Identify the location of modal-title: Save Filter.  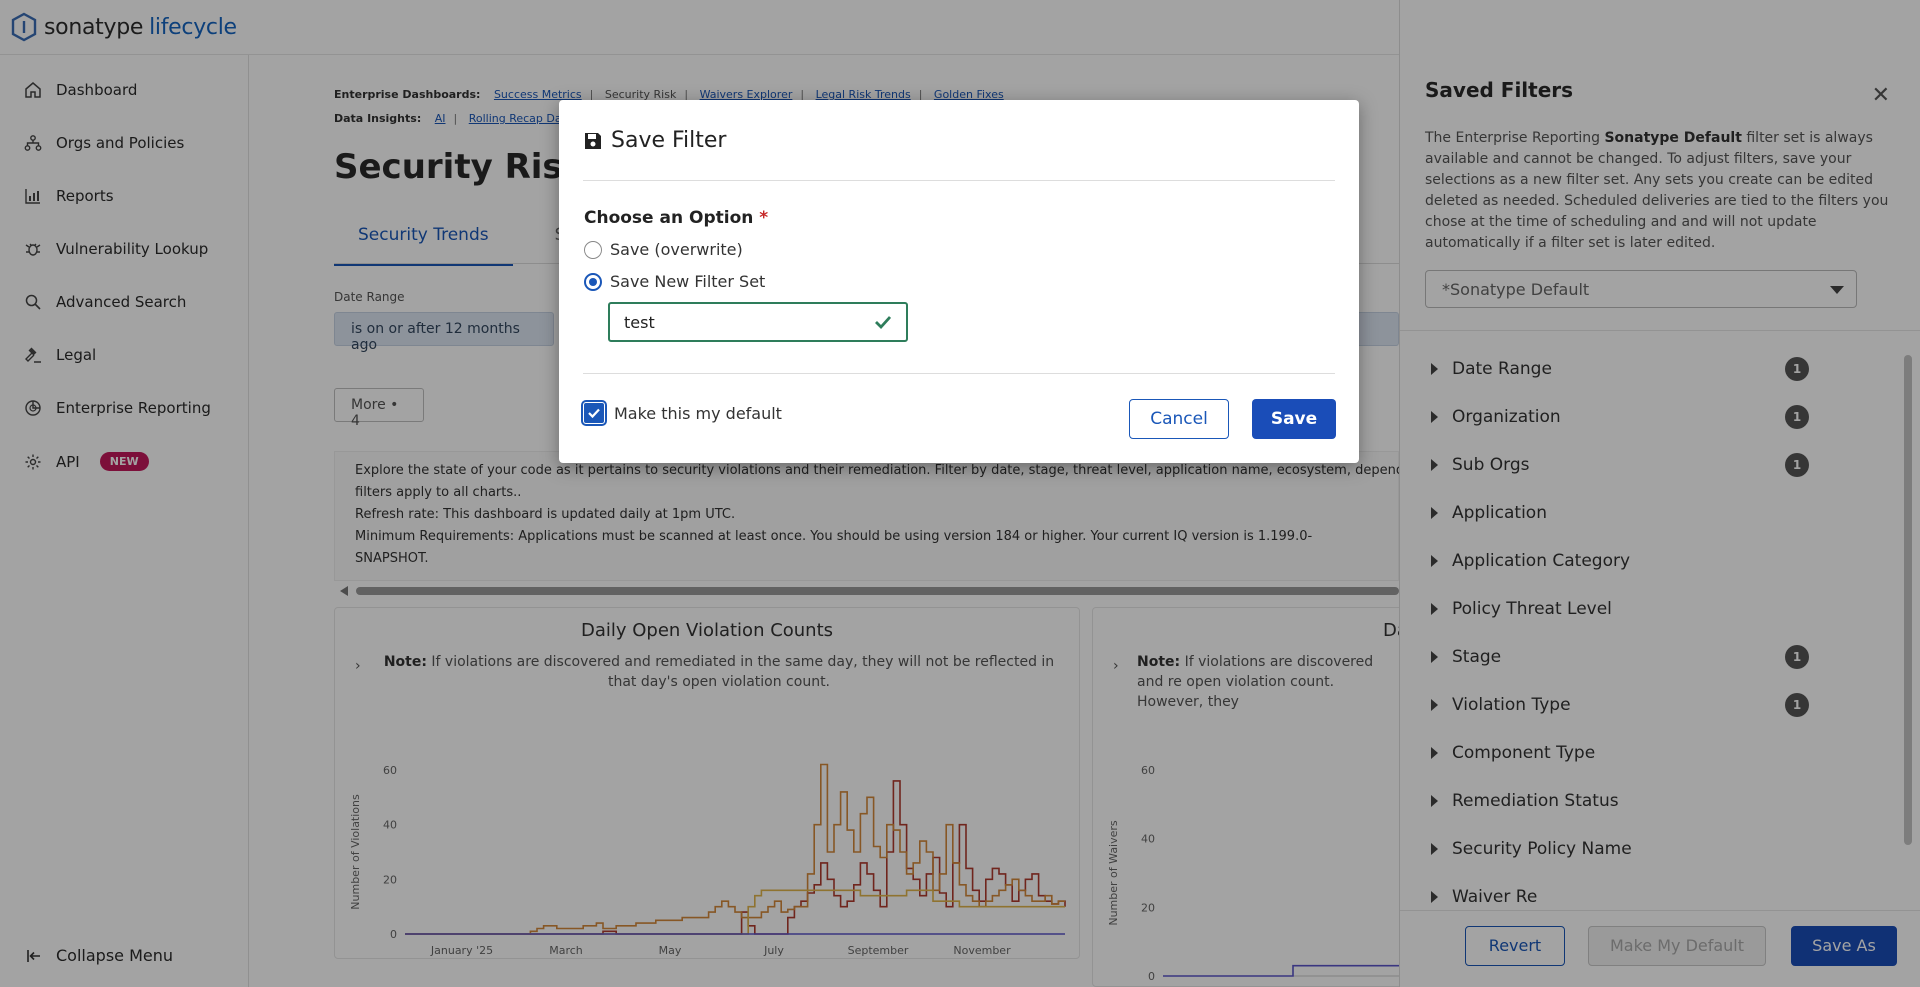
(654, 140).